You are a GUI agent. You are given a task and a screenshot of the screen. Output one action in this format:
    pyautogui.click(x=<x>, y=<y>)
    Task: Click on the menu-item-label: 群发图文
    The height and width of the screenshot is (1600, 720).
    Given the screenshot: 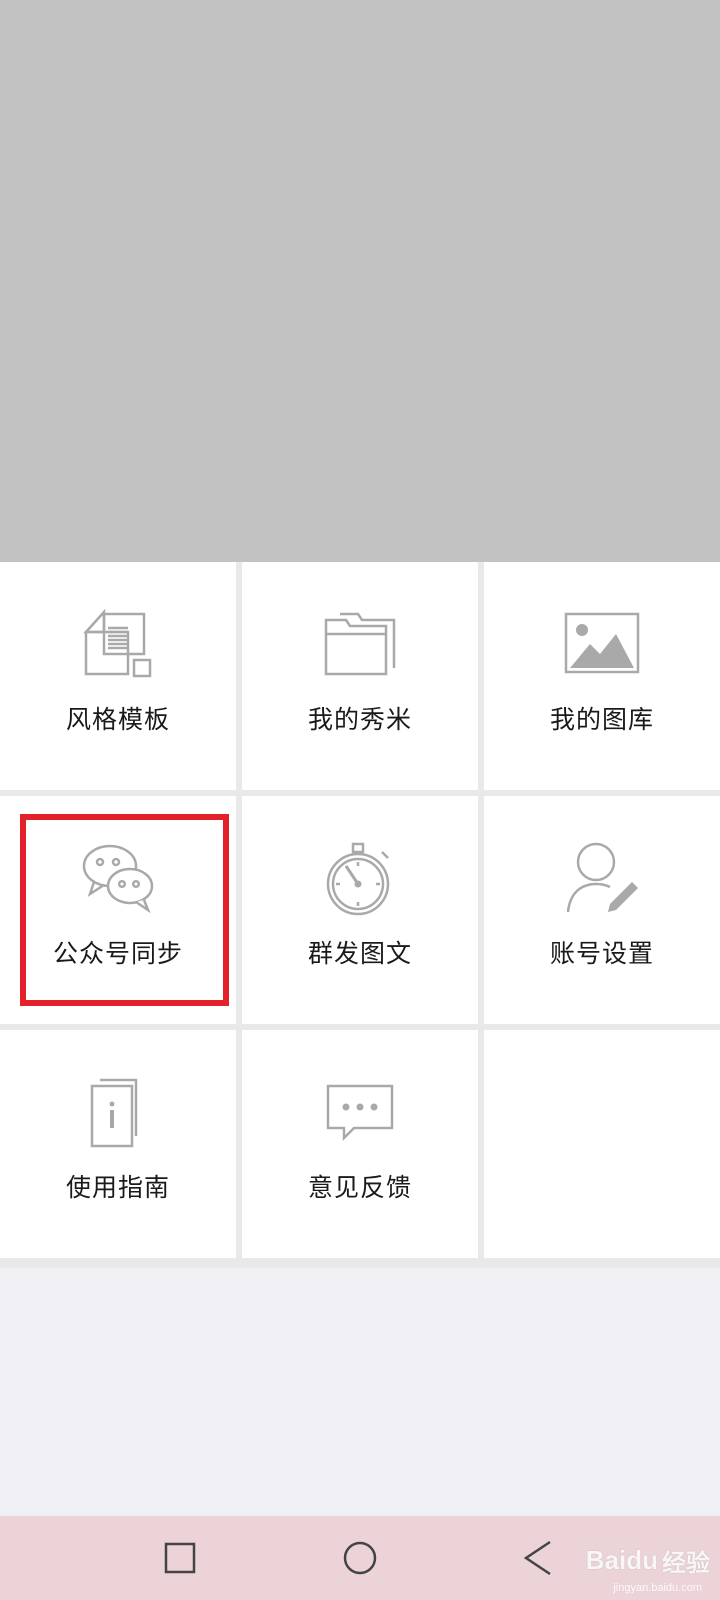 What is the action you would take?
    pyautogui.click(x=359, y=953)
    